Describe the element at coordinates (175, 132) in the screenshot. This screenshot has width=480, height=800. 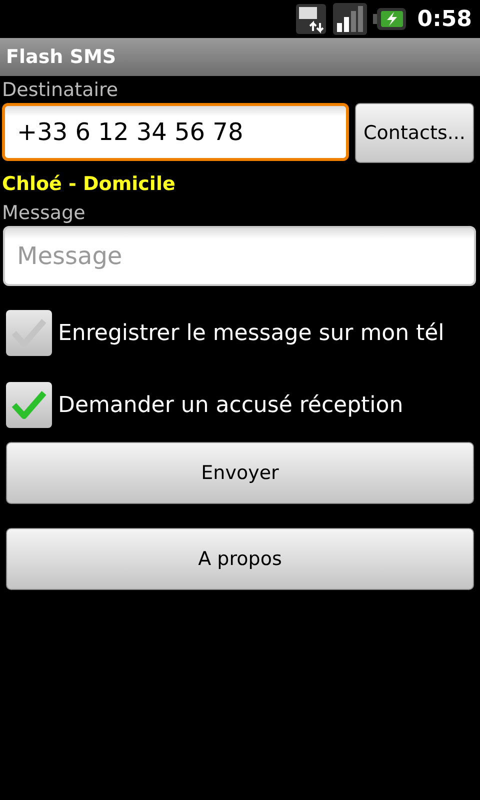
I see `recipient-field: +33 6 12 34 56 78` at that location.